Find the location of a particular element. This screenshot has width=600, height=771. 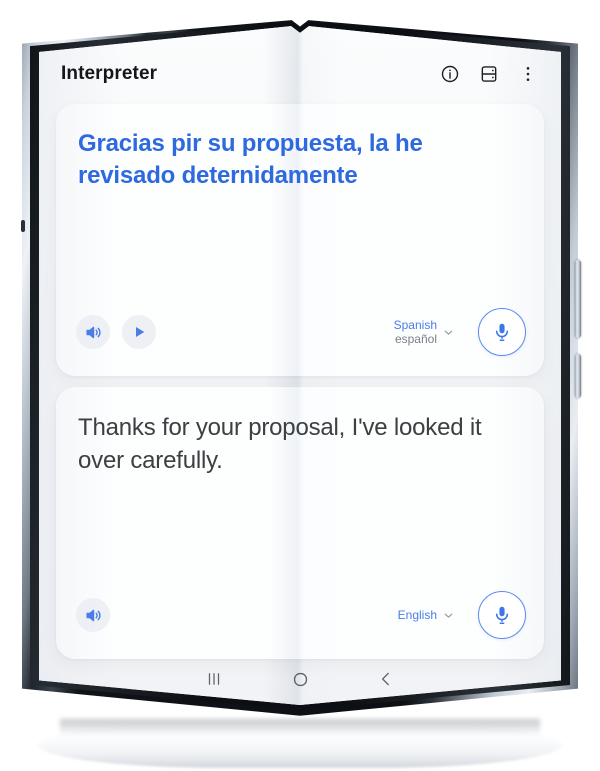

info-icon is located at coordinates (450, 74).